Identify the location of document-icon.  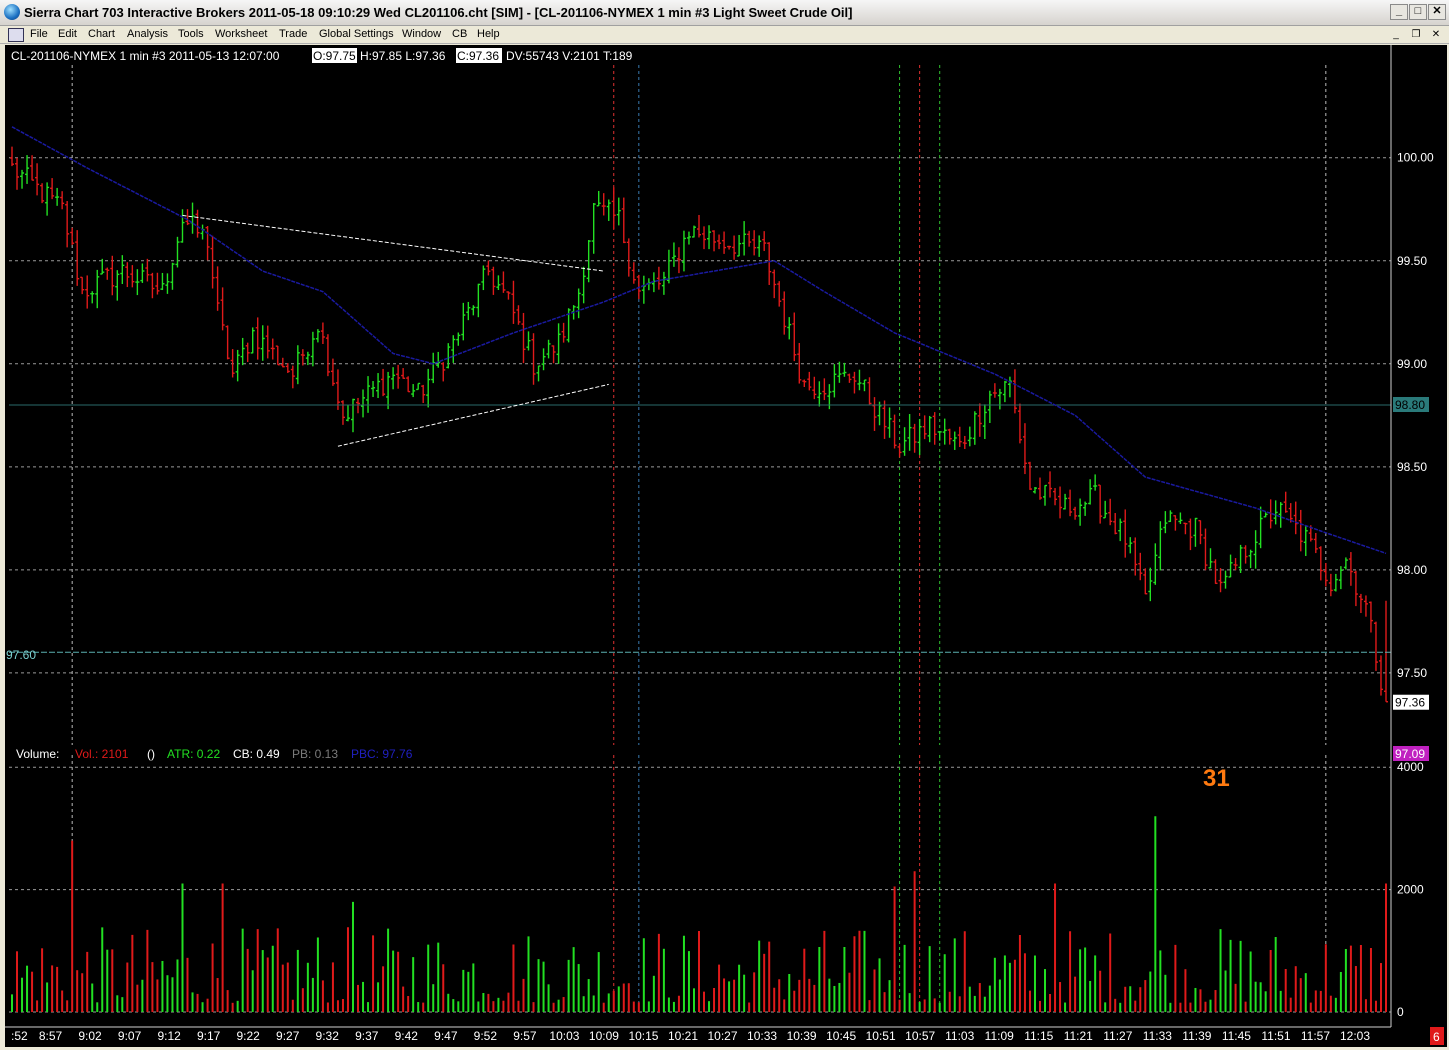
(16, 35).